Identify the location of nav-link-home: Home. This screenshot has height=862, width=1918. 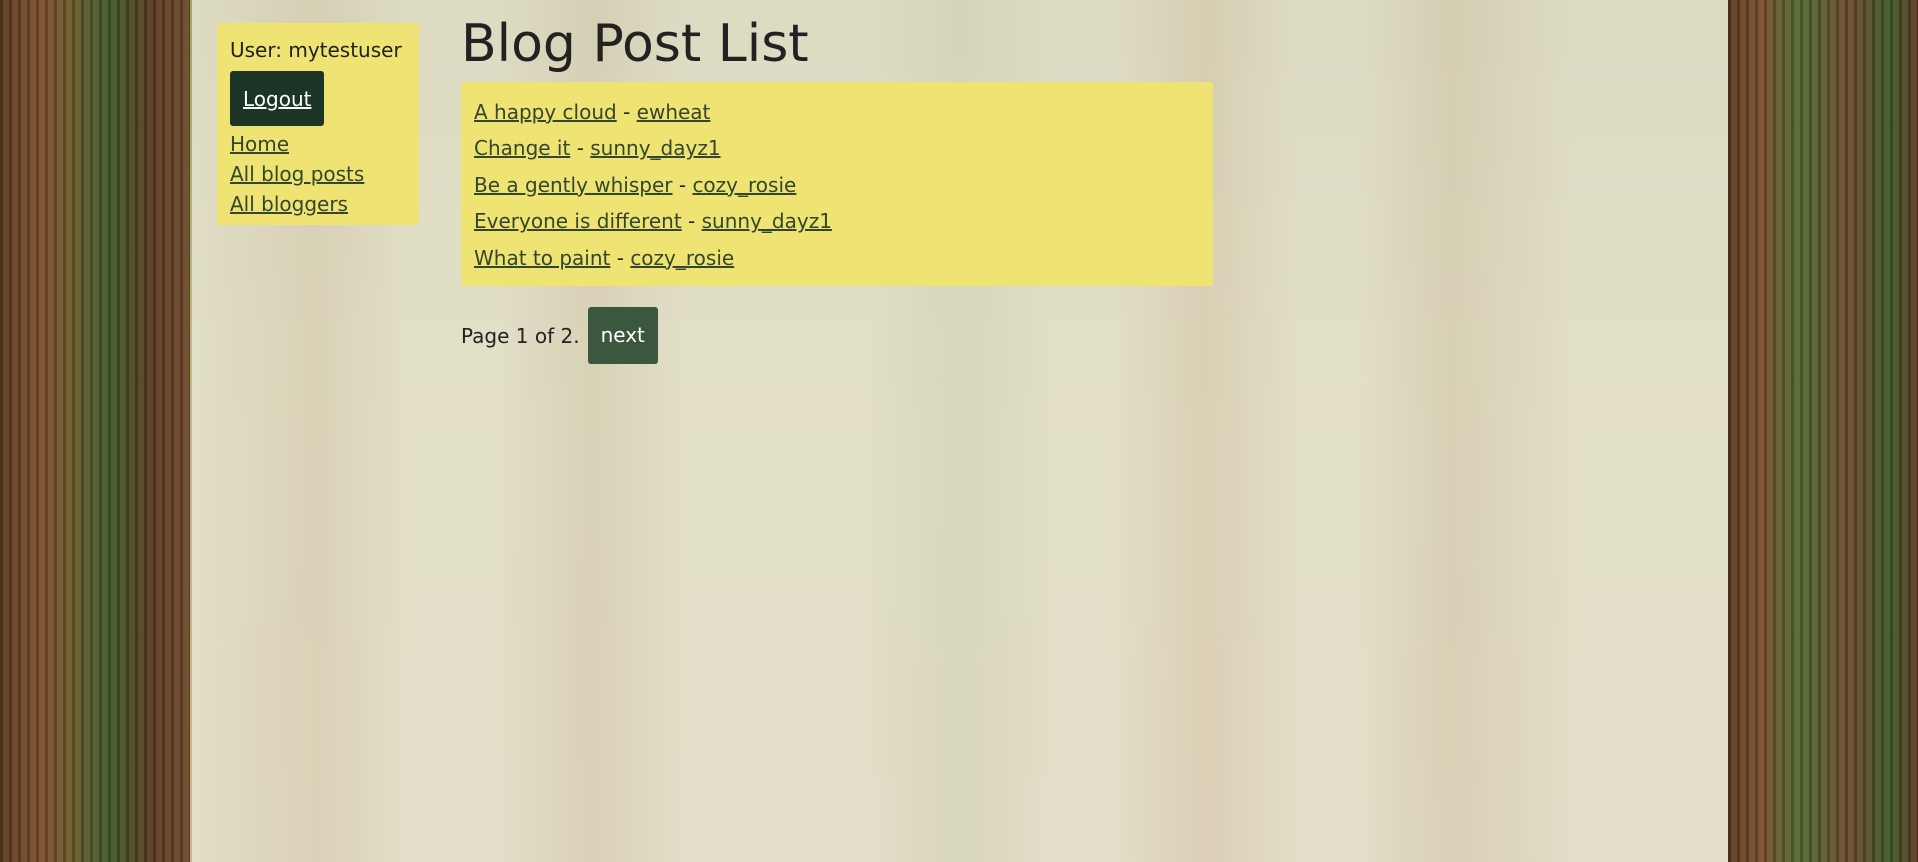
(318, 144).